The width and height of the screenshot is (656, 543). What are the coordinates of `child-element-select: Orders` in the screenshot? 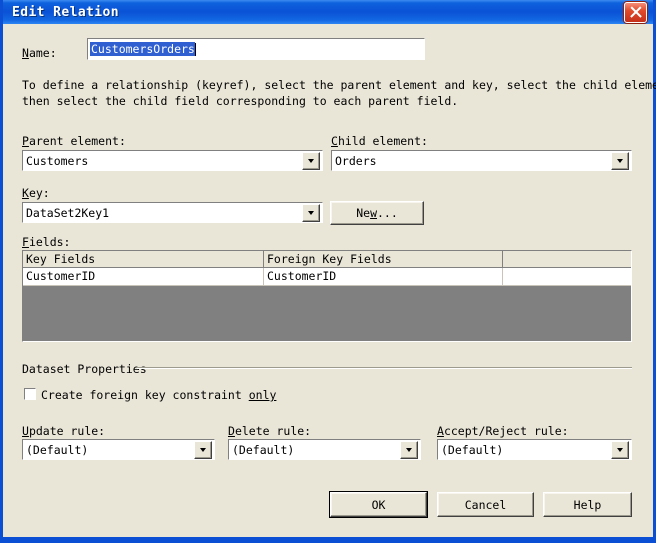 It's located at (481, 160).